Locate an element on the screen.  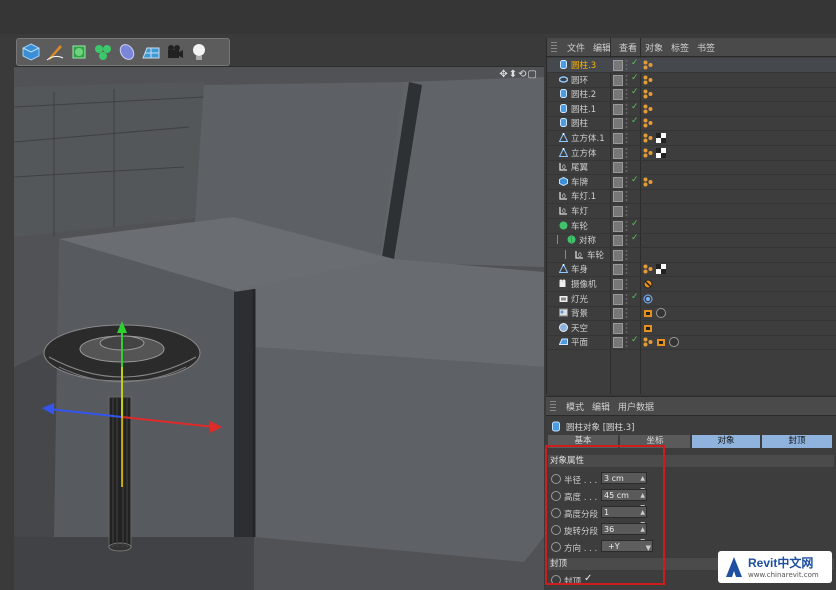
menu-edit: 编辑 is located at coordinates (601, 406).